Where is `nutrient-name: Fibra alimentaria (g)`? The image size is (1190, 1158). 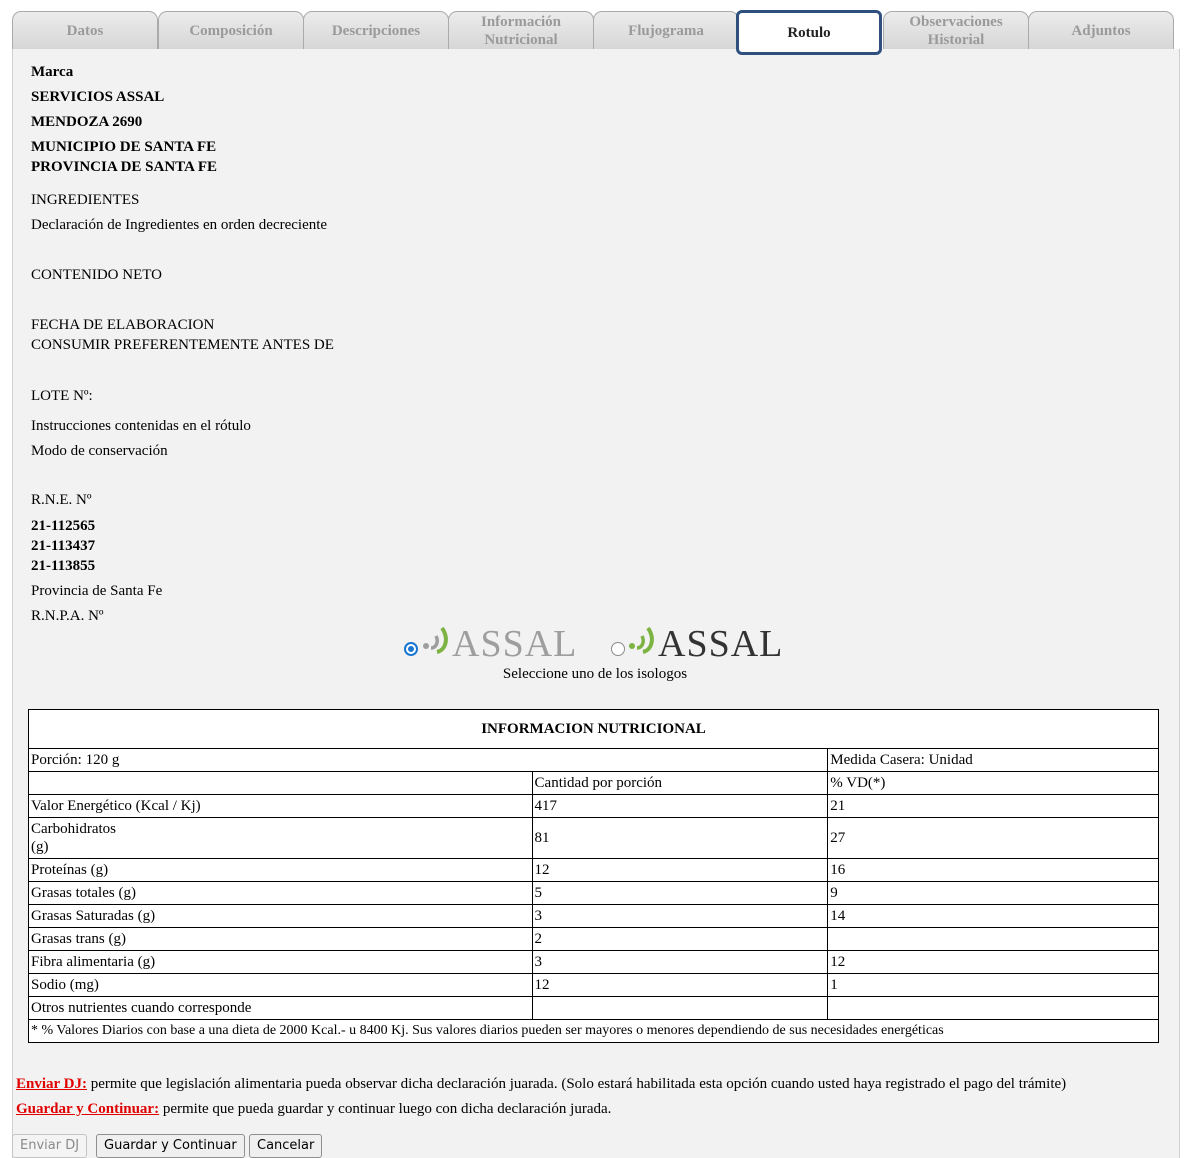 nutrient-name: Fibra alimentaria (g) is located at coordinates (280, 962).